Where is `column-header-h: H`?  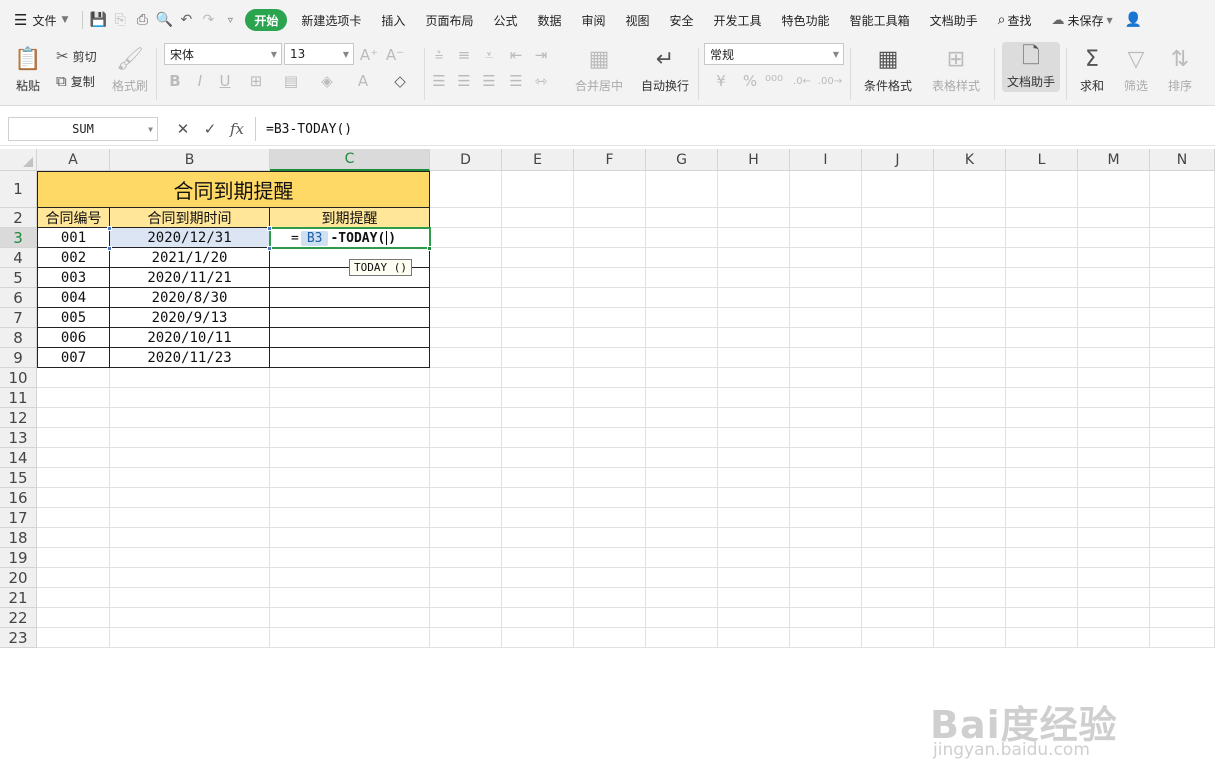 column-header-h: H is located at coordinates (754, 160).